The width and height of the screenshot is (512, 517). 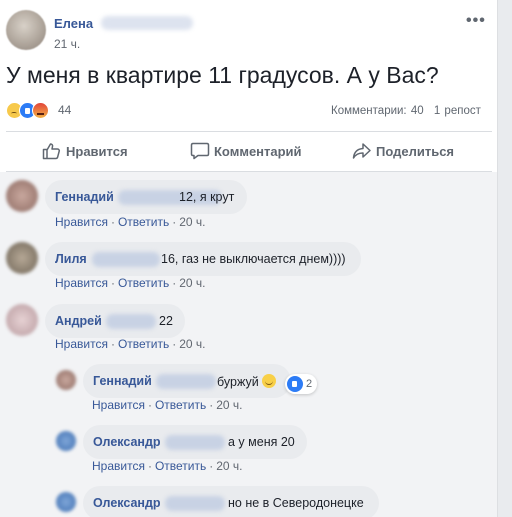 I want to click on post-stats: Комментарии: 40 1 репост, so click(x=406, y=111).